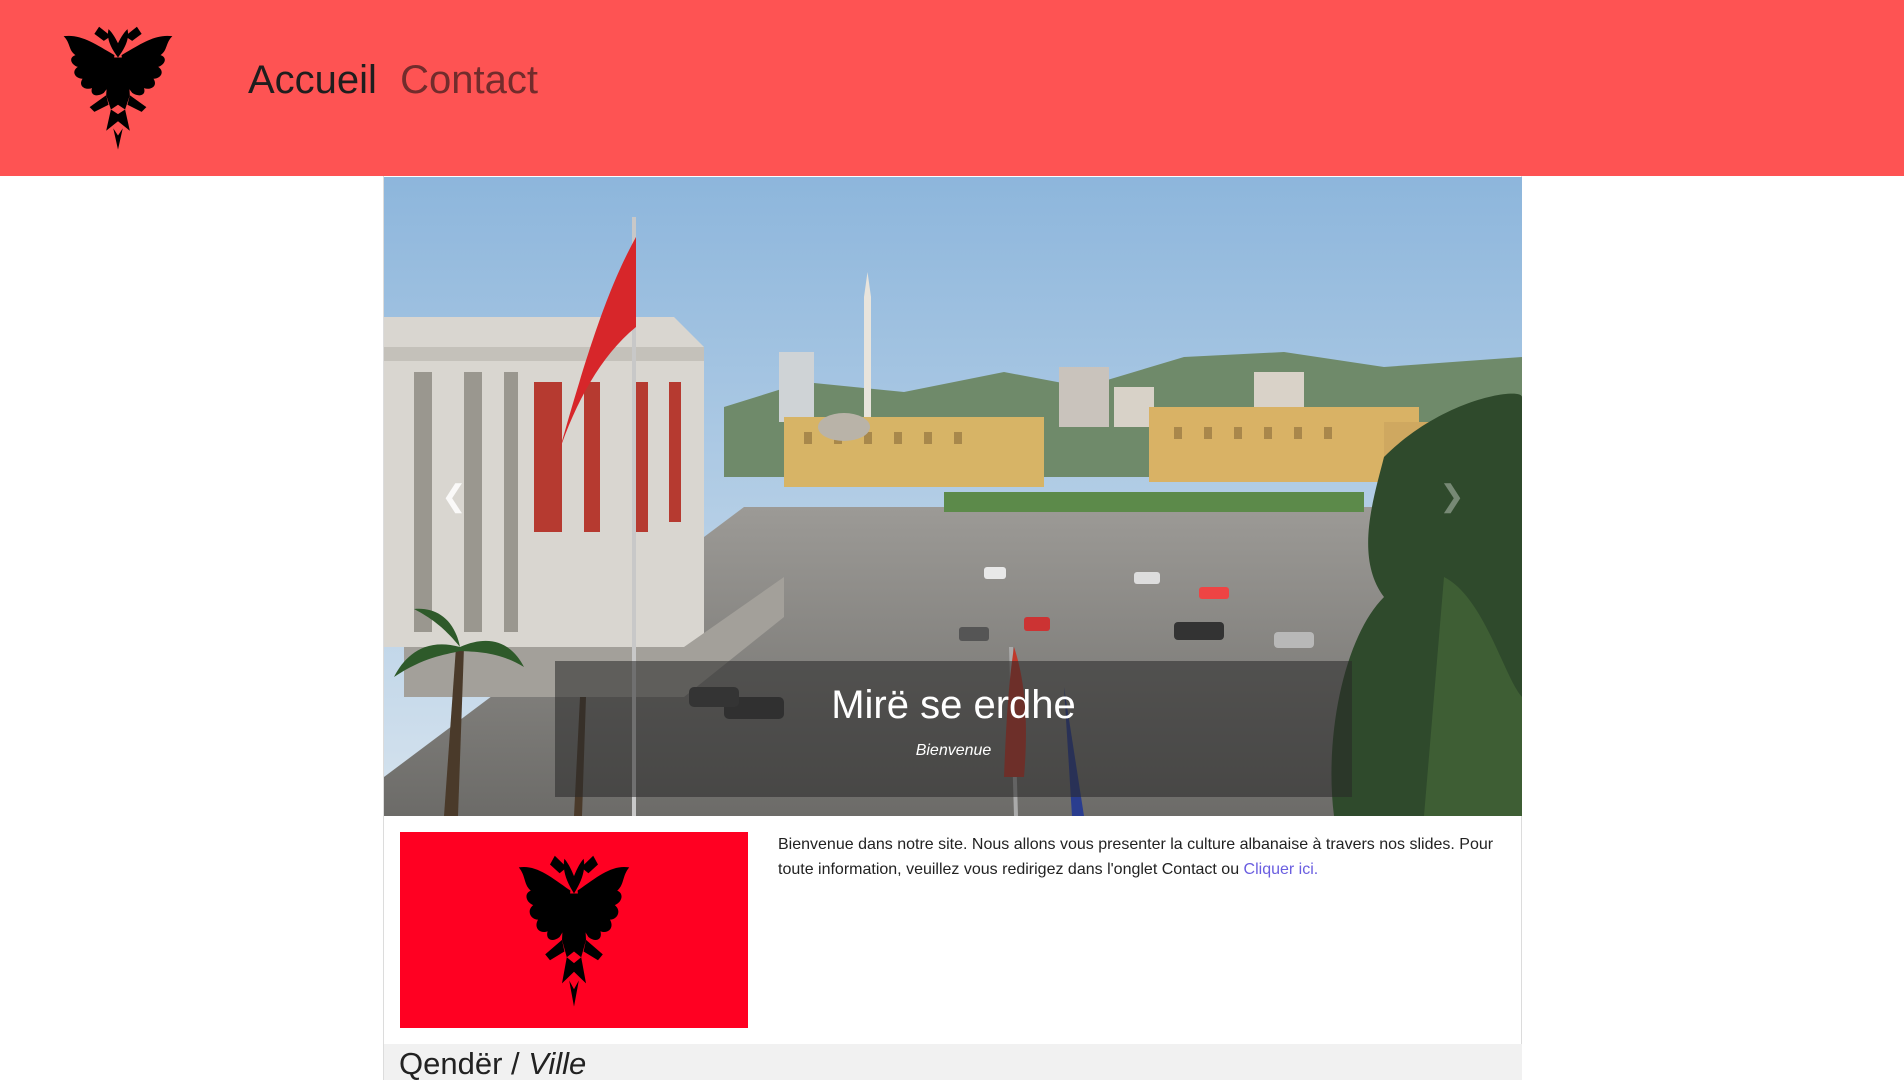 The width and height of the screenshot is (1904, 1080). Describe the element at coordinates (557, 1063) in the screenshot. I see `section-title-french: Ville` at that location.